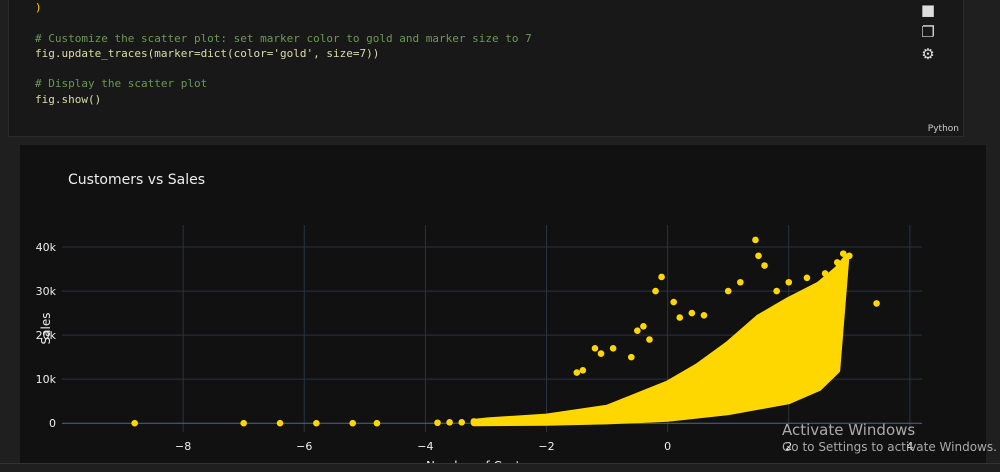  What do you see at coordinates (928, 32) in the screenshot?
I see `copy-icon: ❐` at bounding box center [928, 32].